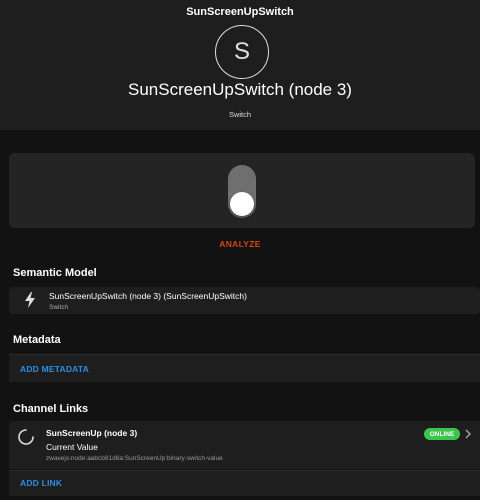 Image resolution: width=480 pixels, height=500 pixels. Describe the element at coordinates (26, 437) in the screenshot. I see `spinner-icon` at that location.